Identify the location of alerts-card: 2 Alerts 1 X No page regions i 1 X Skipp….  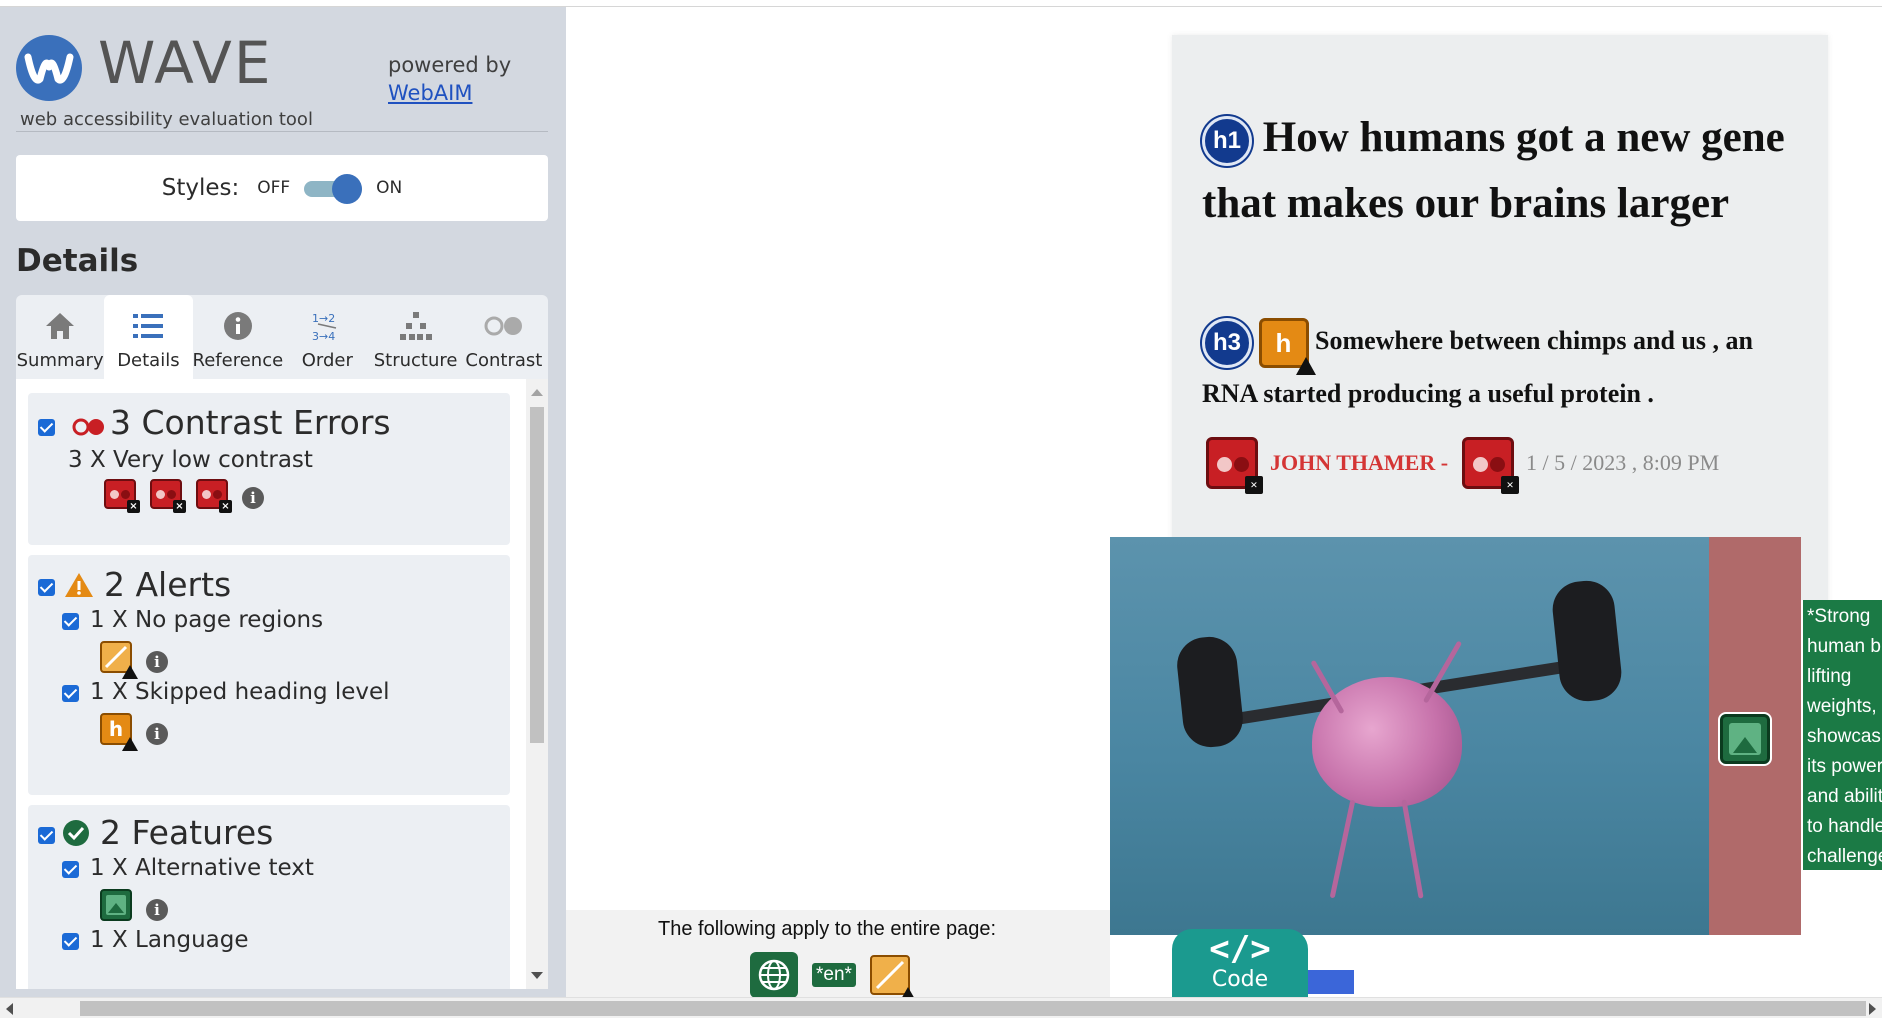
(269, 675).